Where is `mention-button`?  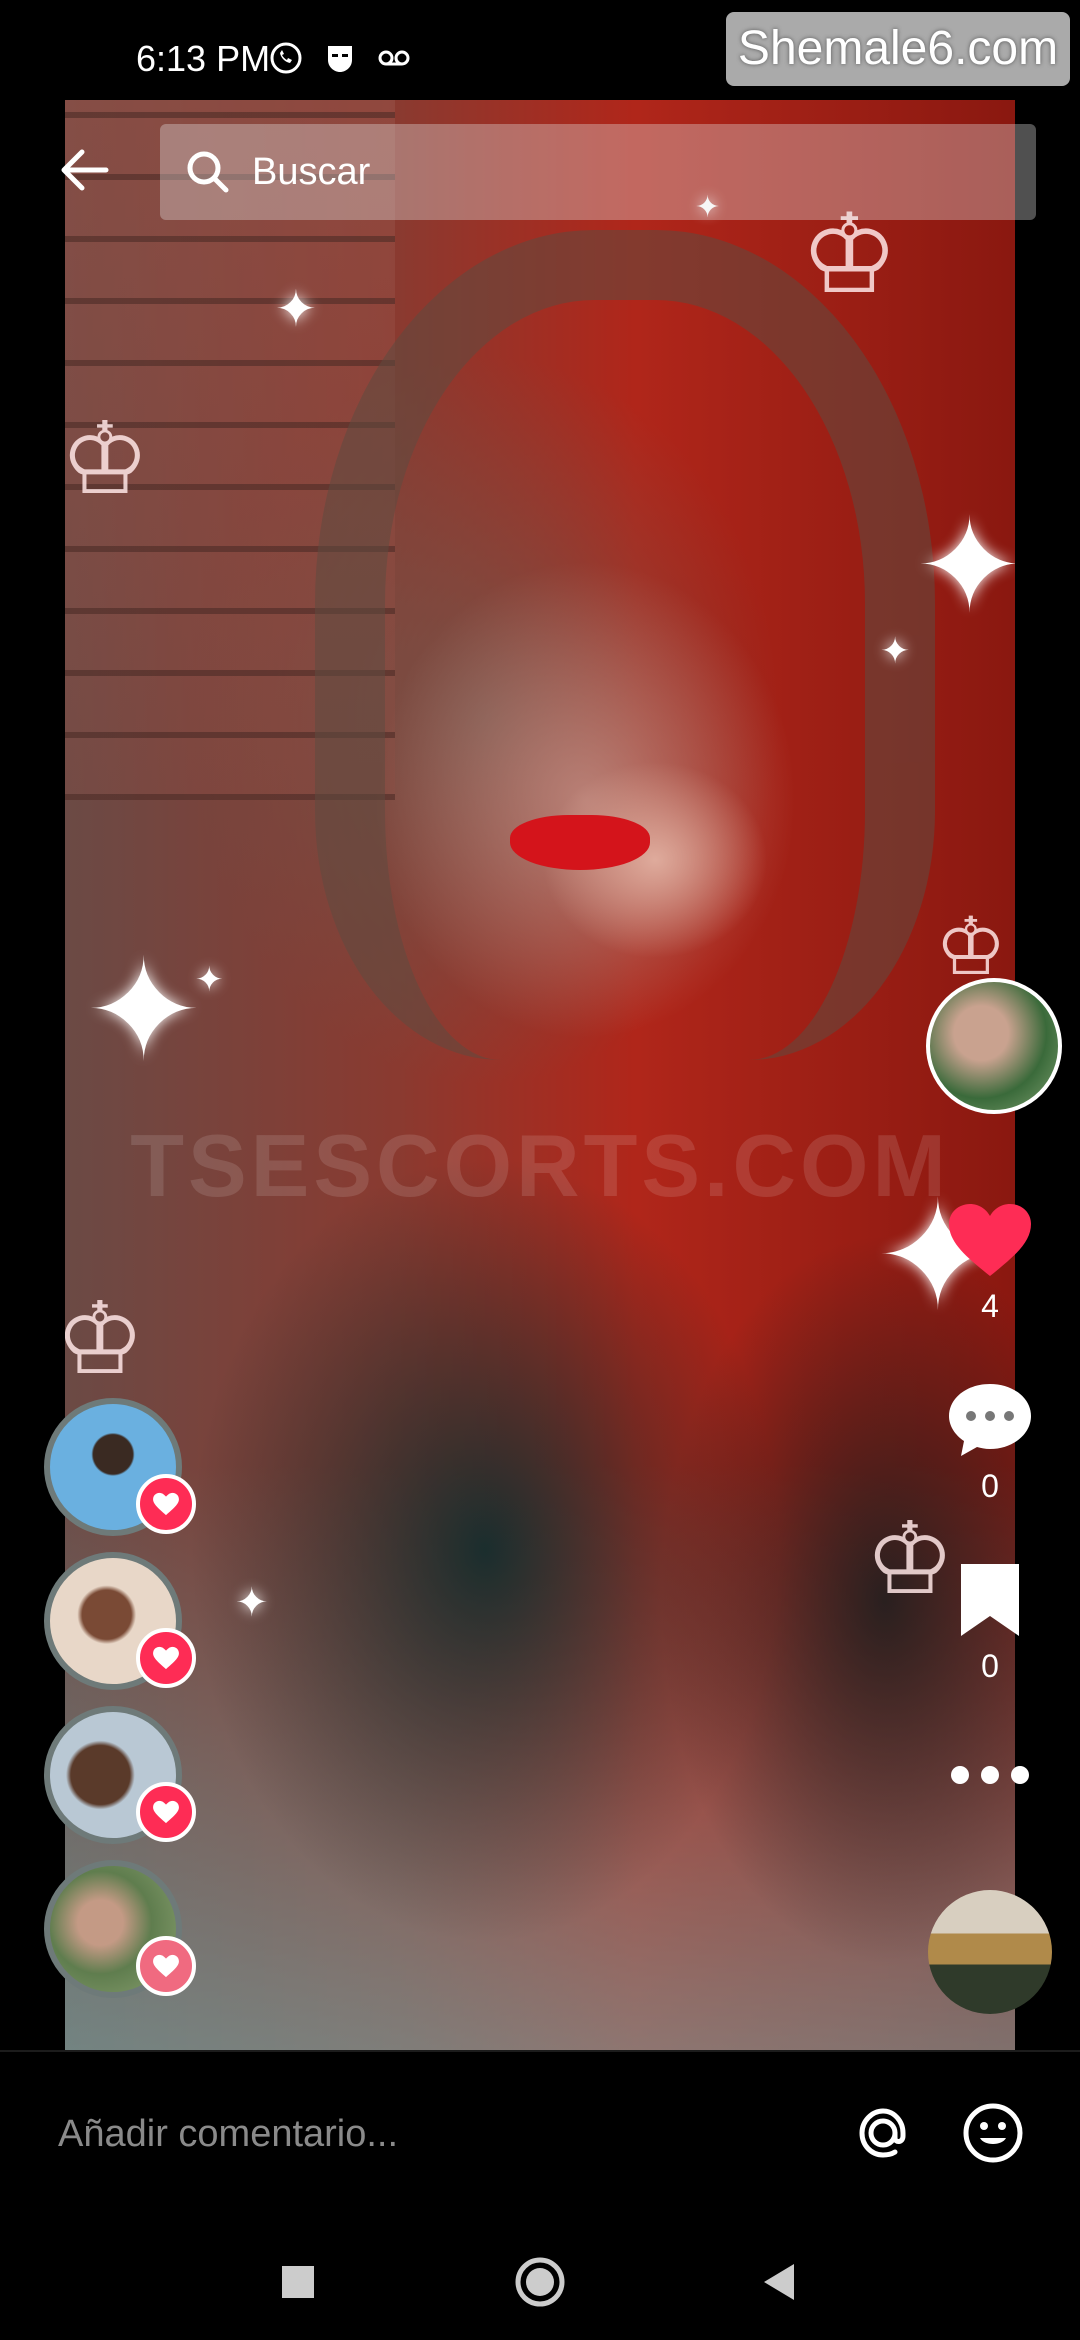 mention-button is located at coordinates (883, 2133).